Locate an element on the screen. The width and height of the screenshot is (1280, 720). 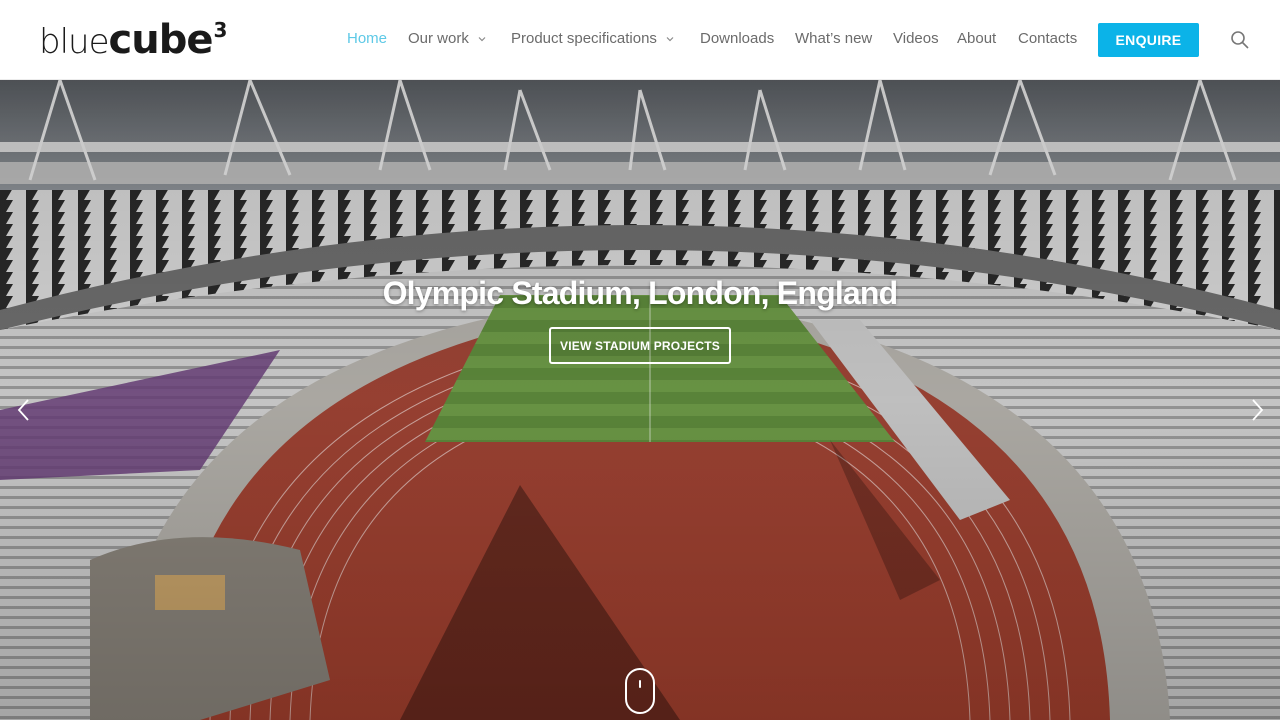
chevron-right-icon is located at coordinates (1258, 410).